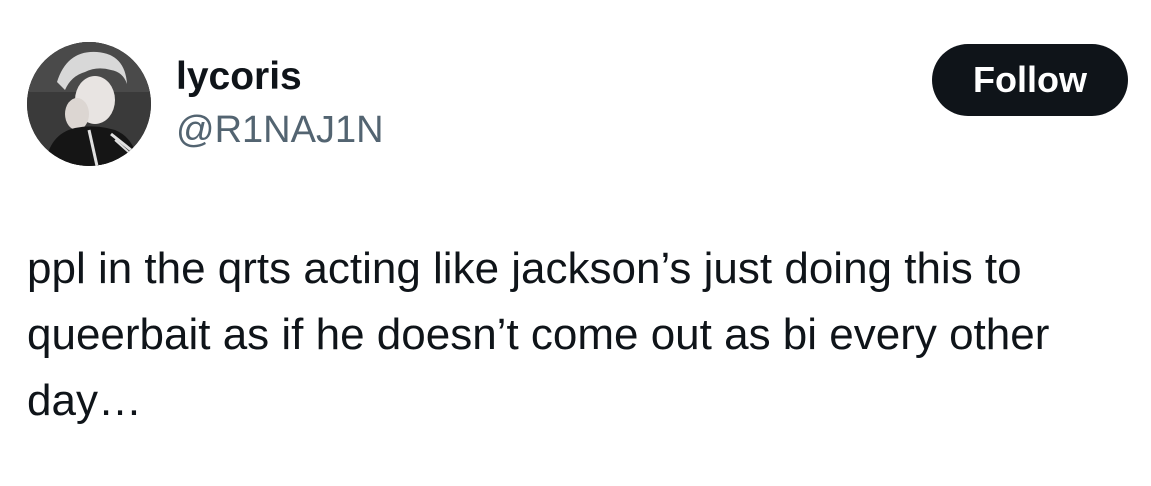  What do you see at coordinates (239, 77) in the screenshot?
I see `display-name: lycoris` at bounding box center [239, 77].